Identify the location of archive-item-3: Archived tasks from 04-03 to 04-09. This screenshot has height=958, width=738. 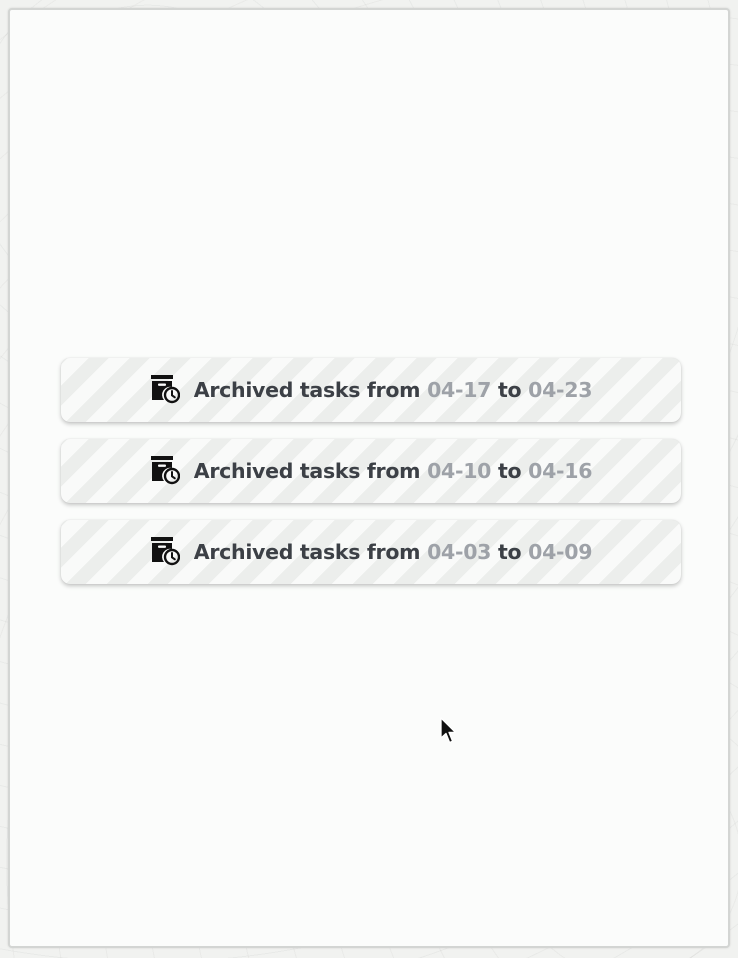
(371, 552).